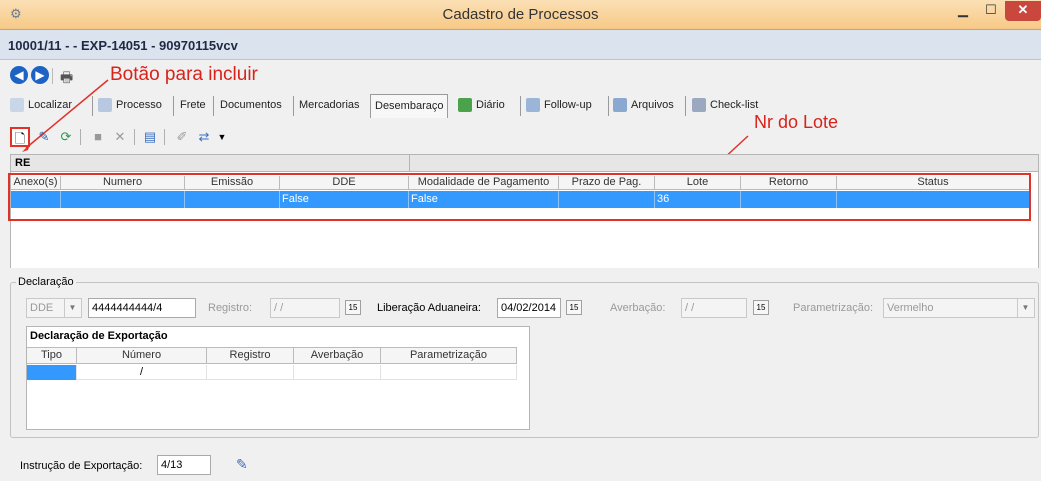 The height and width of the screenshot is (481, 1041). Describe the element at coordinates (184, 465) in the screenshot. I see `instrucao-field: 4/13` at that location.